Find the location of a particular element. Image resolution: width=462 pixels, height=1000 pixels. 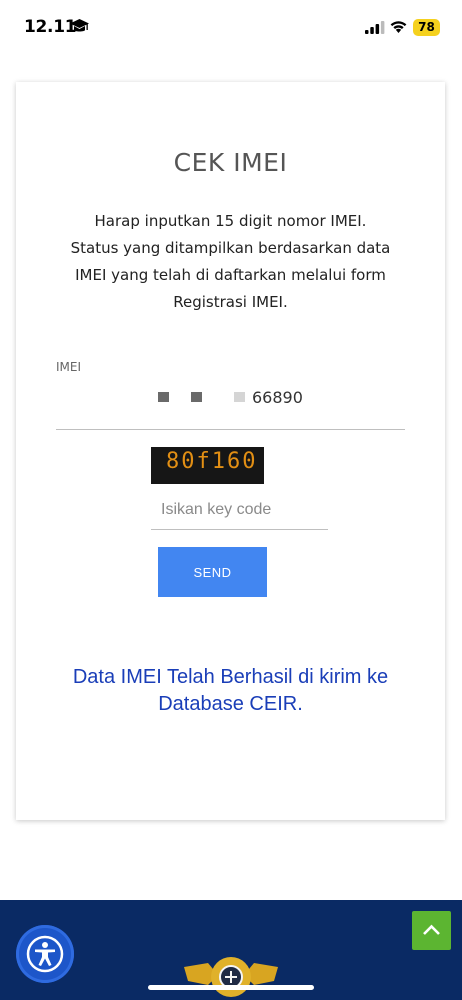

send-button: SEND is located at coordinates (212, 572).